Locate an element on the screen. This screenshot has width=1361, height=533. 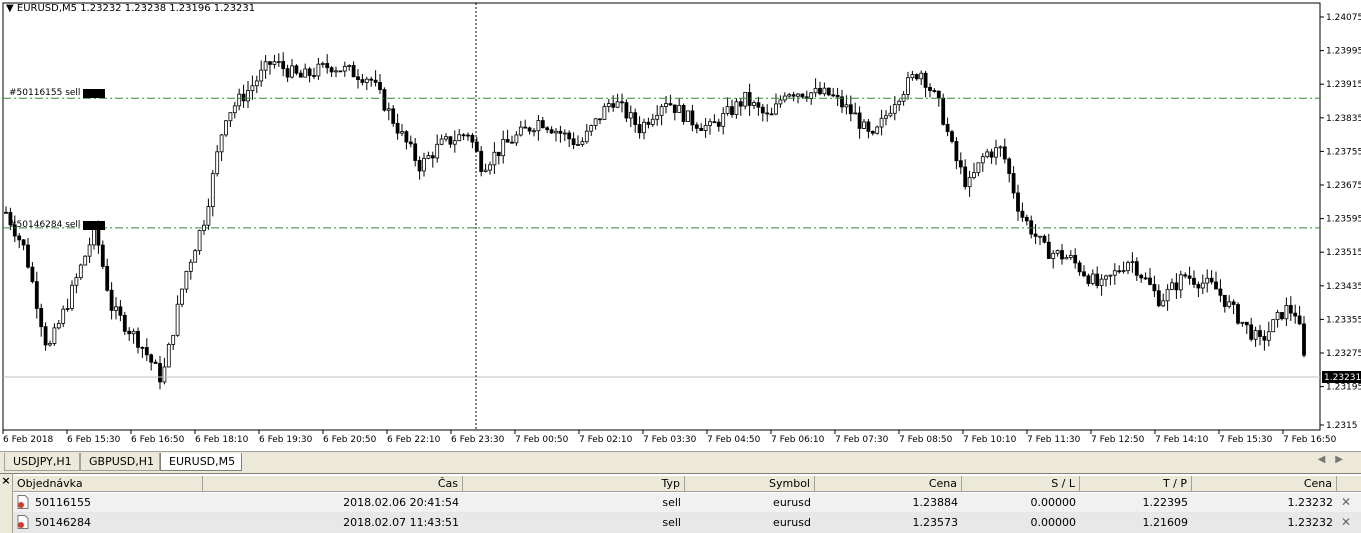
col-header-price: Cena is located at coordinates (888, 484).